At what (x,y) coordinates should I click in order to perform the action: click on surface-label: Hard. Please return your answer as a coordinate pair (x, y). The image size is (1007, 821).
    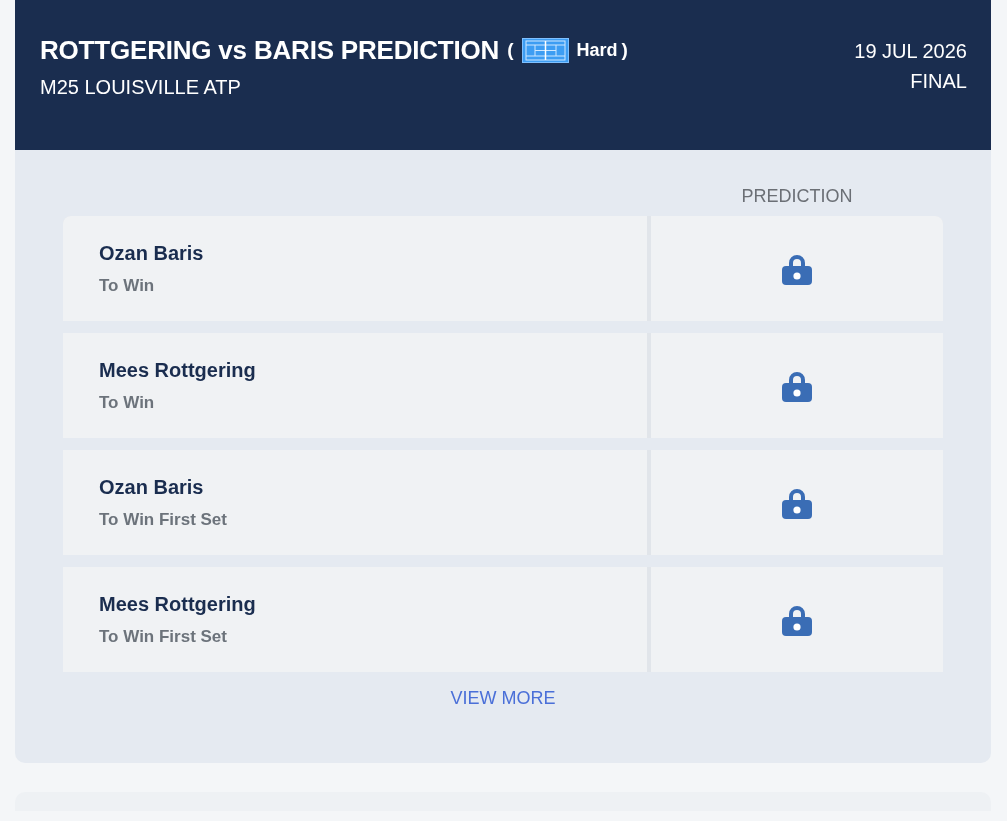
    Looking at the image, I should click on (597, 50).